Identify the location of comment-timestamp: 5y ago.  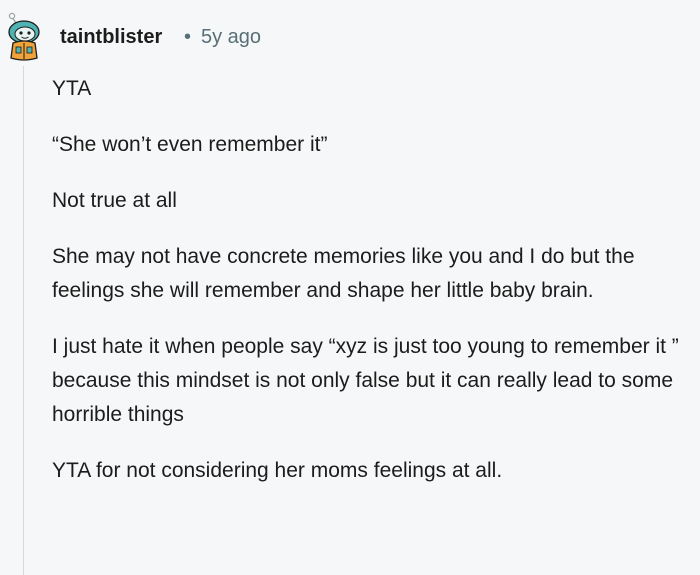
(231, 37).